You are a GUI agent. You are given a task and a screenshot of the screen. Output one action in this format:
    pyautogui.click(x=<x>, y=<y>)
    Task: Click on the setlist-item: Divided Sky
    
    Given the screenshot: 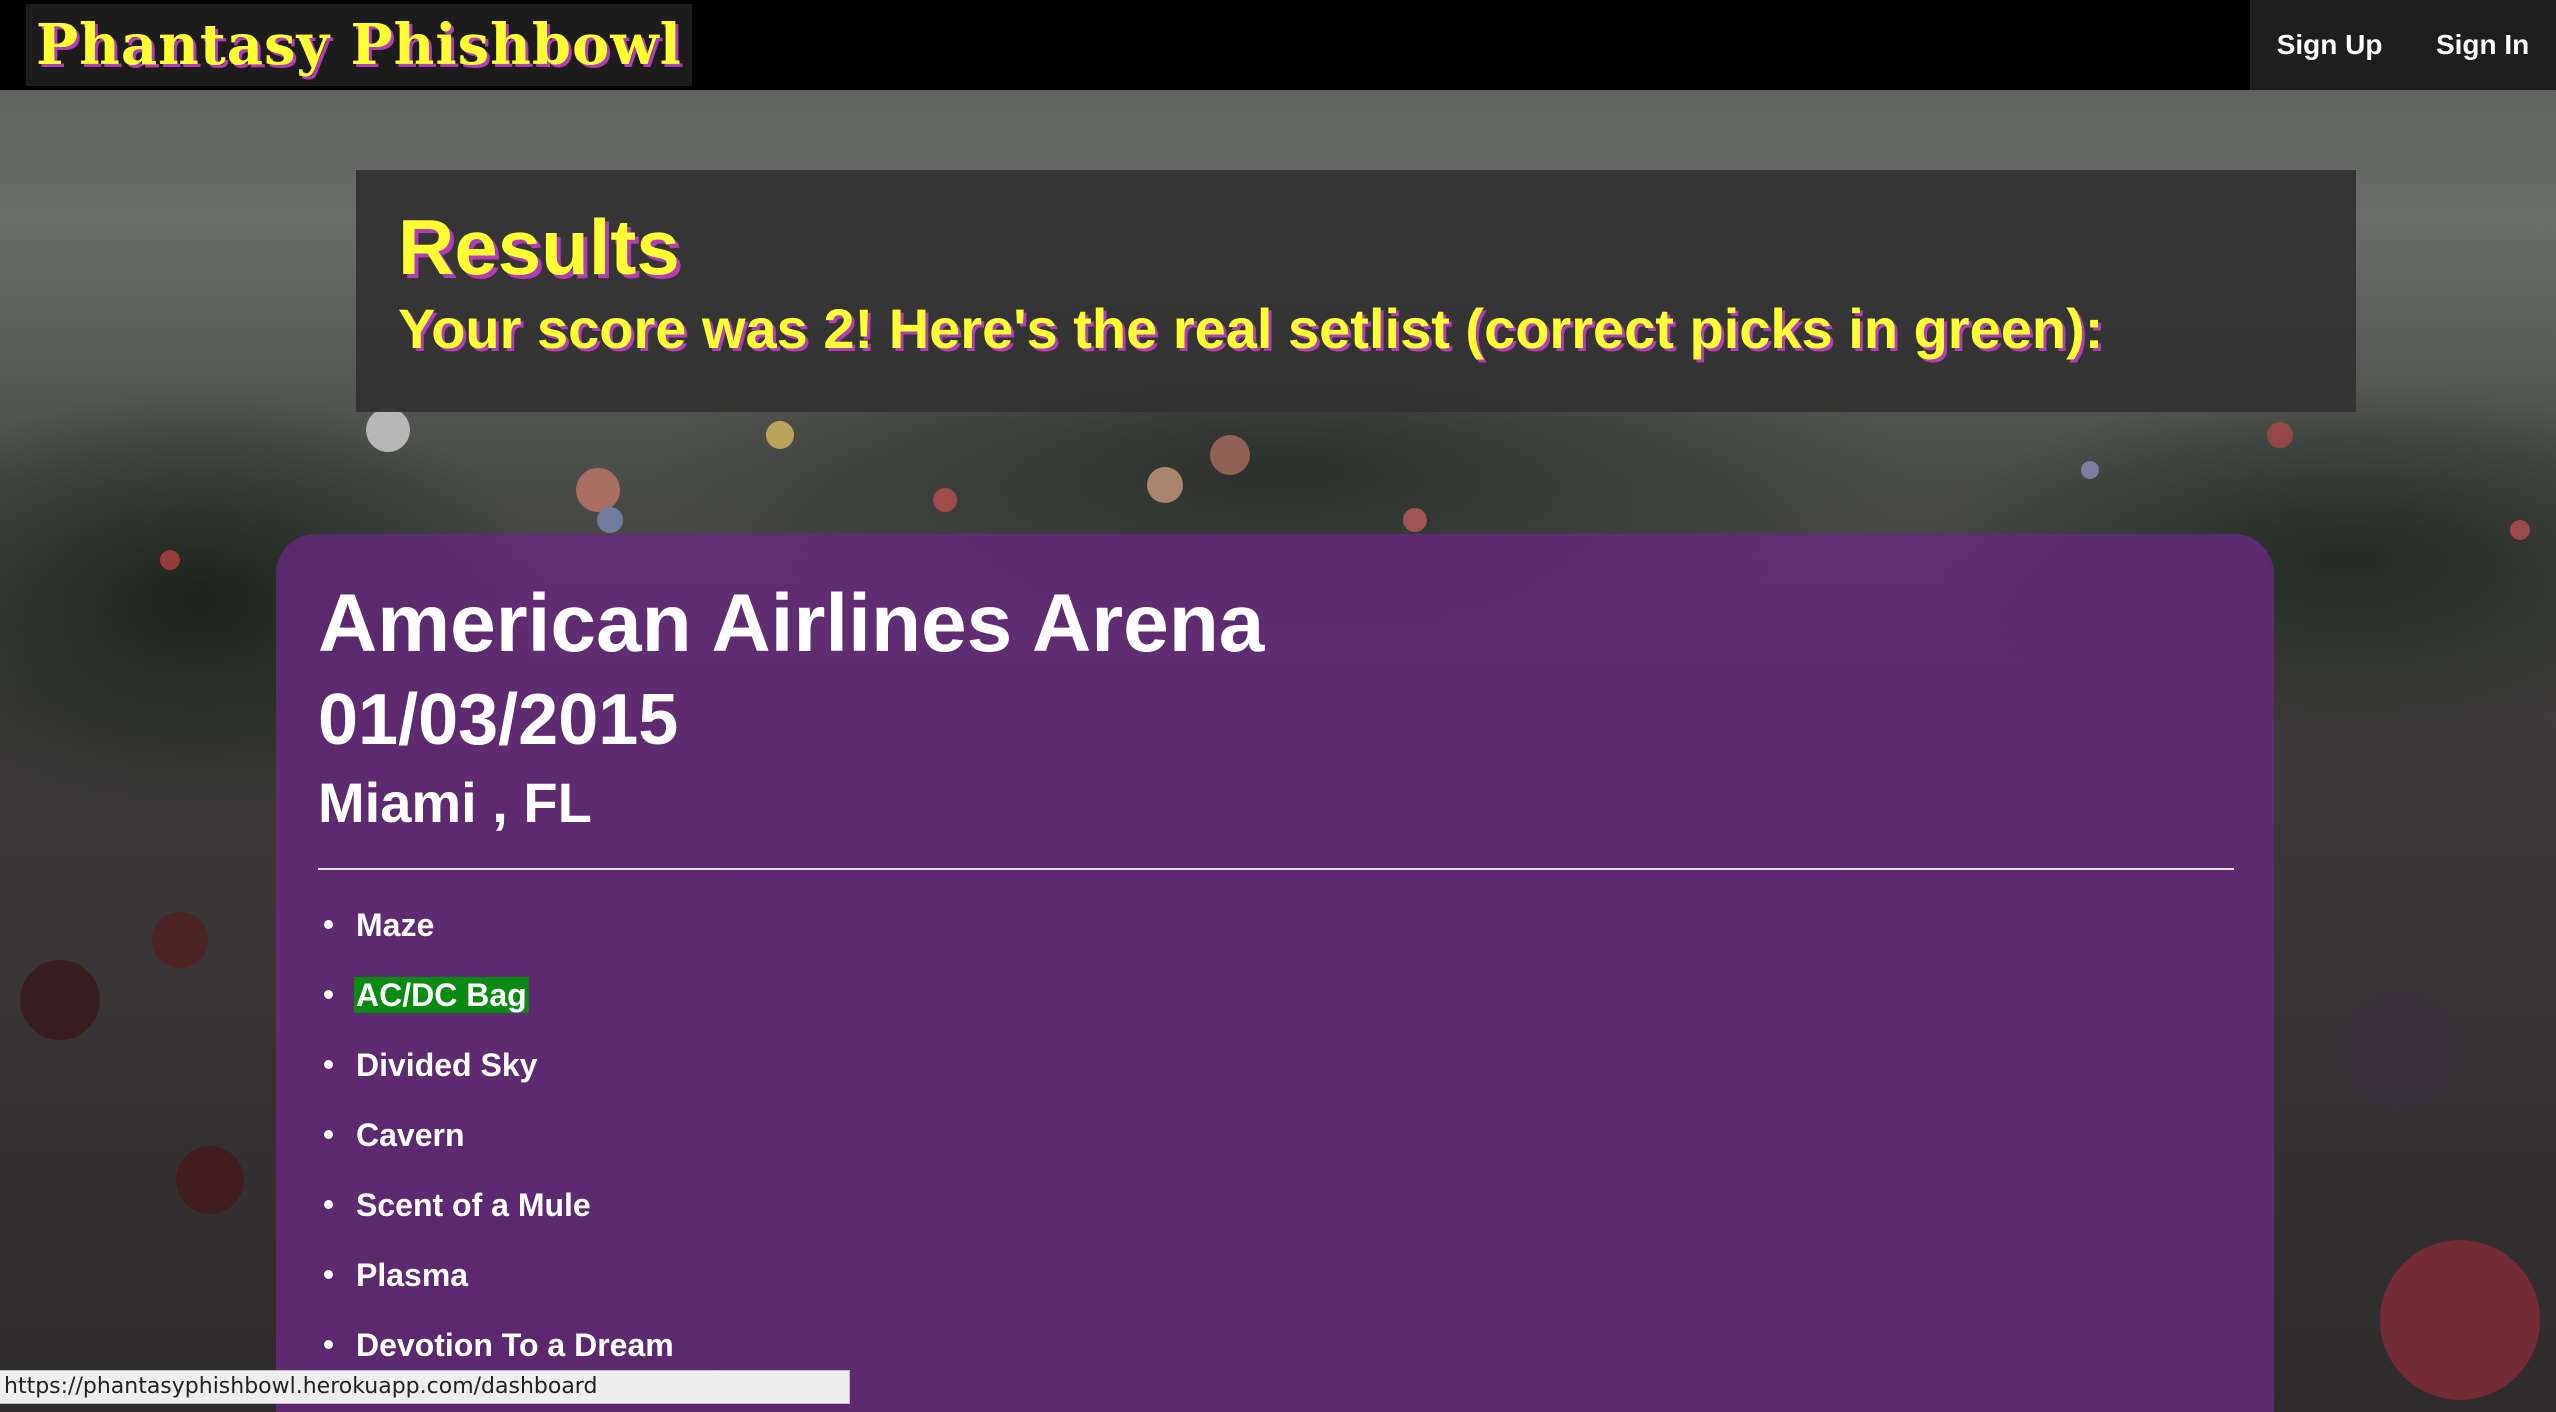 What is the action you would take?
    pyautogui.click(x=1278, y=1065)
    